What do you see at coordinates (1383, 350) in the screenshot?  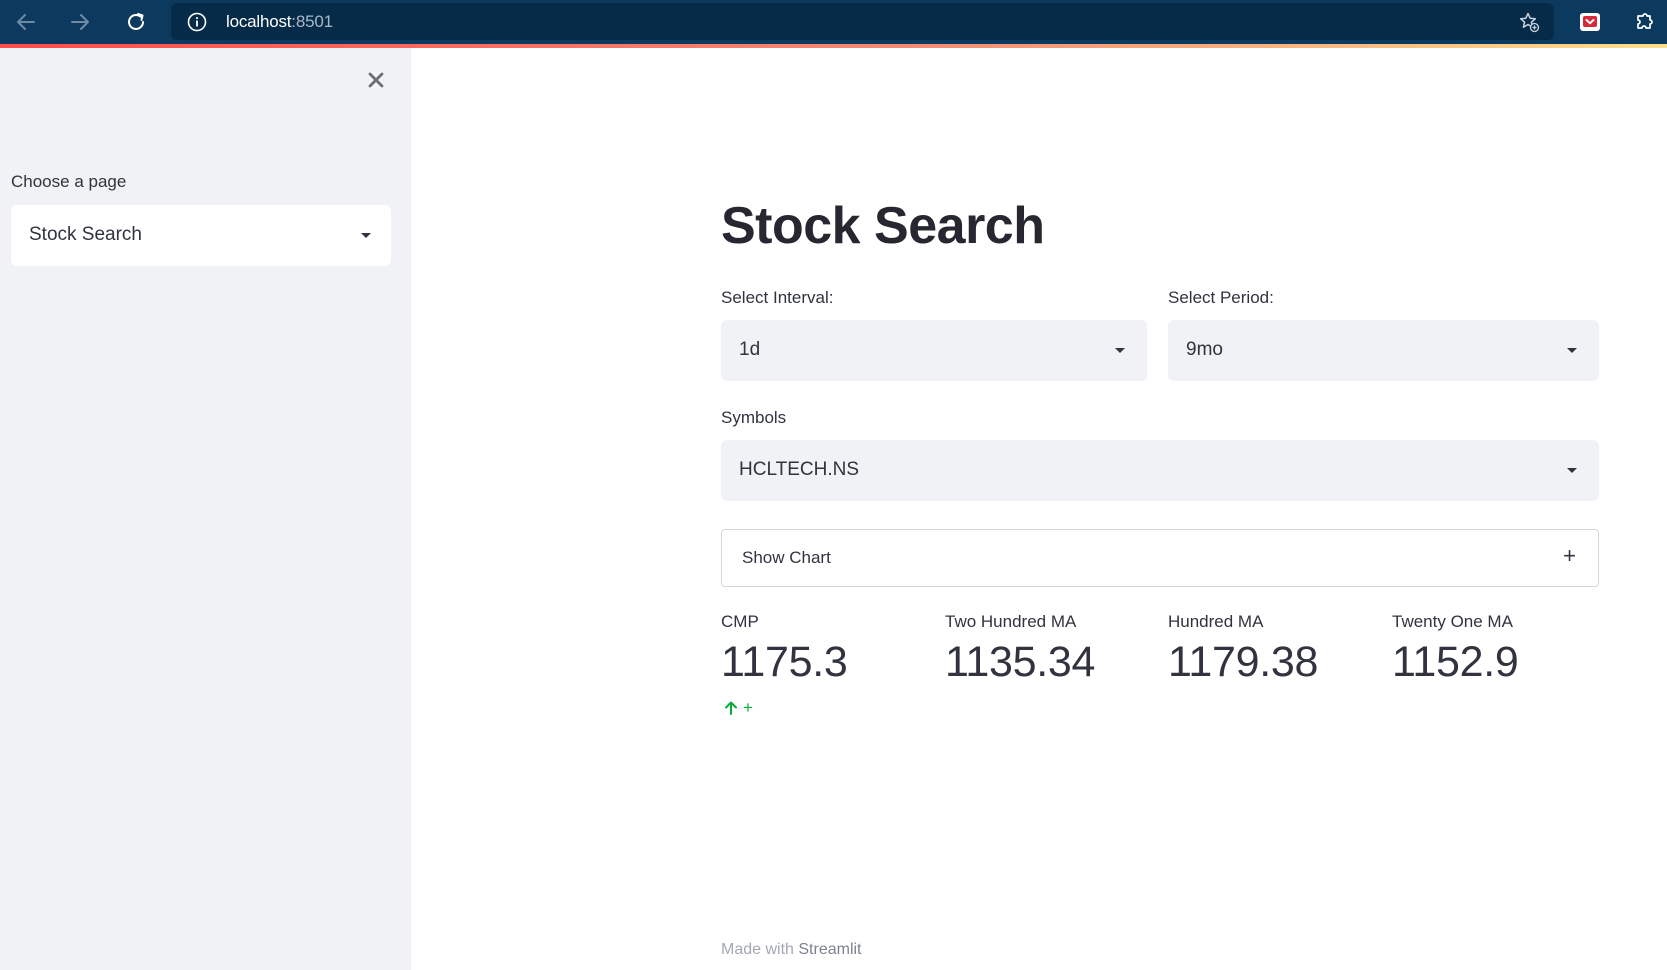 I see `period-select: 9mo` at bounding box center [1383, 350].